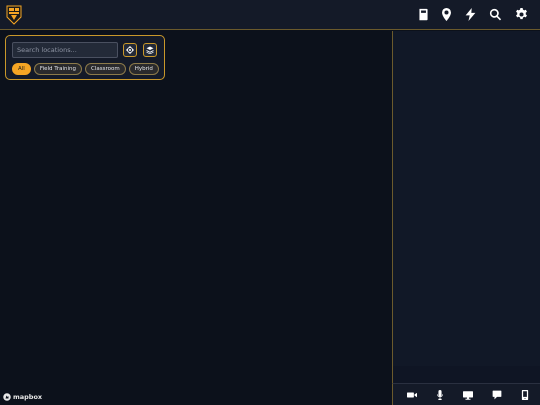 Image resolution: width=540 pixels, height=405 pixels. What do you see at coordinates (105, 69) in the screenshot?
I see `filter-chip-classroom: Classroom` at bounding box center [105, 69].